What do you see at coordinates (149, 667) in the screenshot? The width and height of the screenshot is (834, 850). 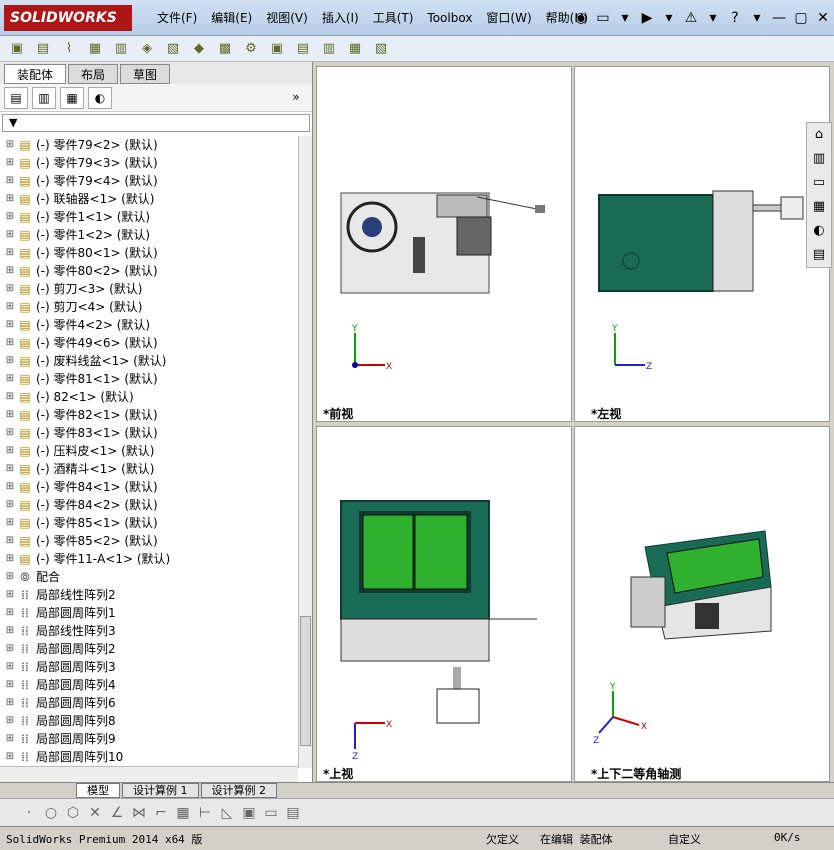 I see `tree-row: ⊞ ⁞⁞ 局部圆周阵列3` at bounding box center [149, 667].